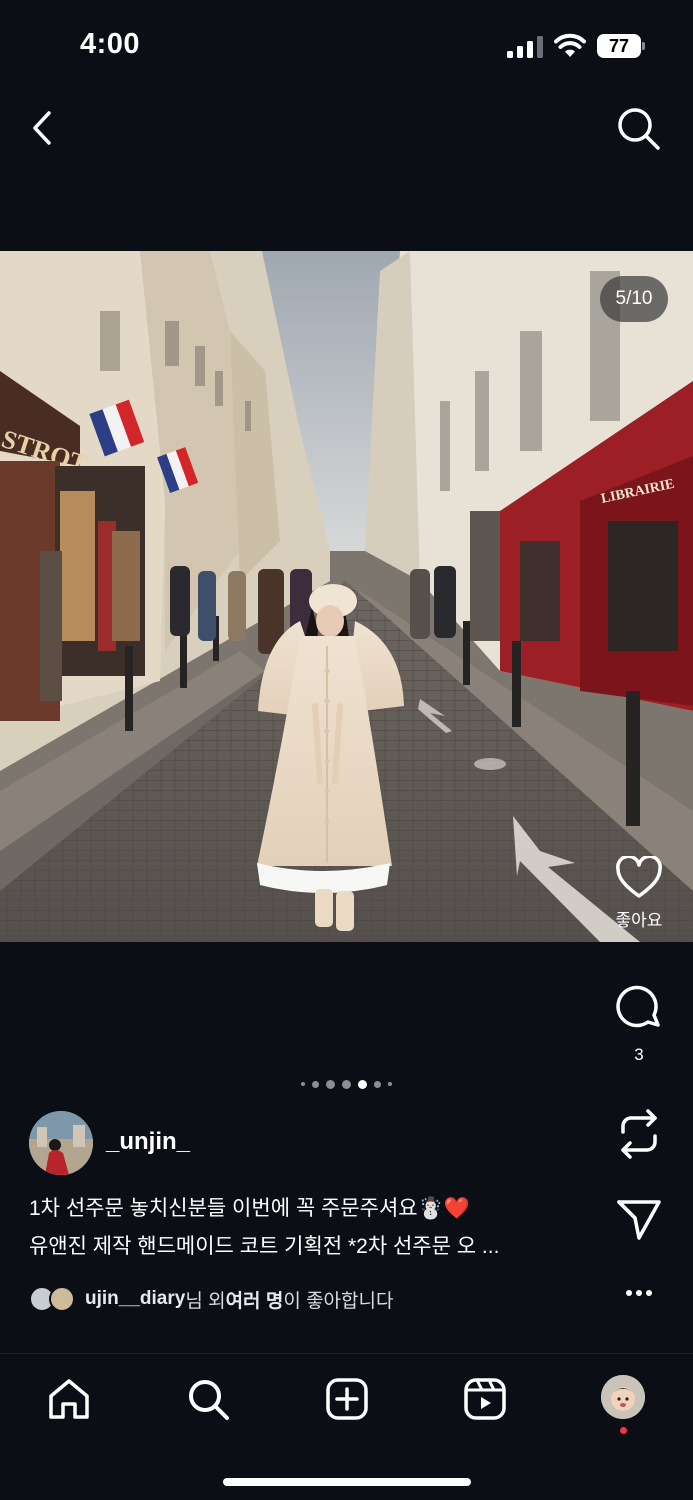 The image size is (693, 1500). What do you see at coordinates (485, 1399) in the screenshot?
I see `reels-icon` at bounding box center [485, 1399].